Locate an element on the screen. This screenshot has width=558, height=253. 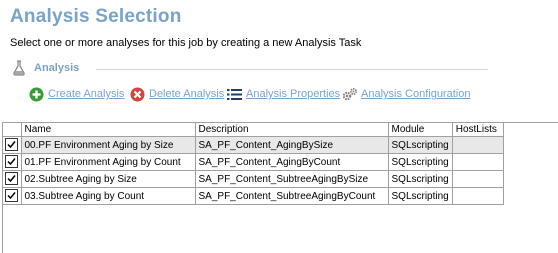
cell-name: 03.Subtree Aging by Count is located at coordinates (108, 196).